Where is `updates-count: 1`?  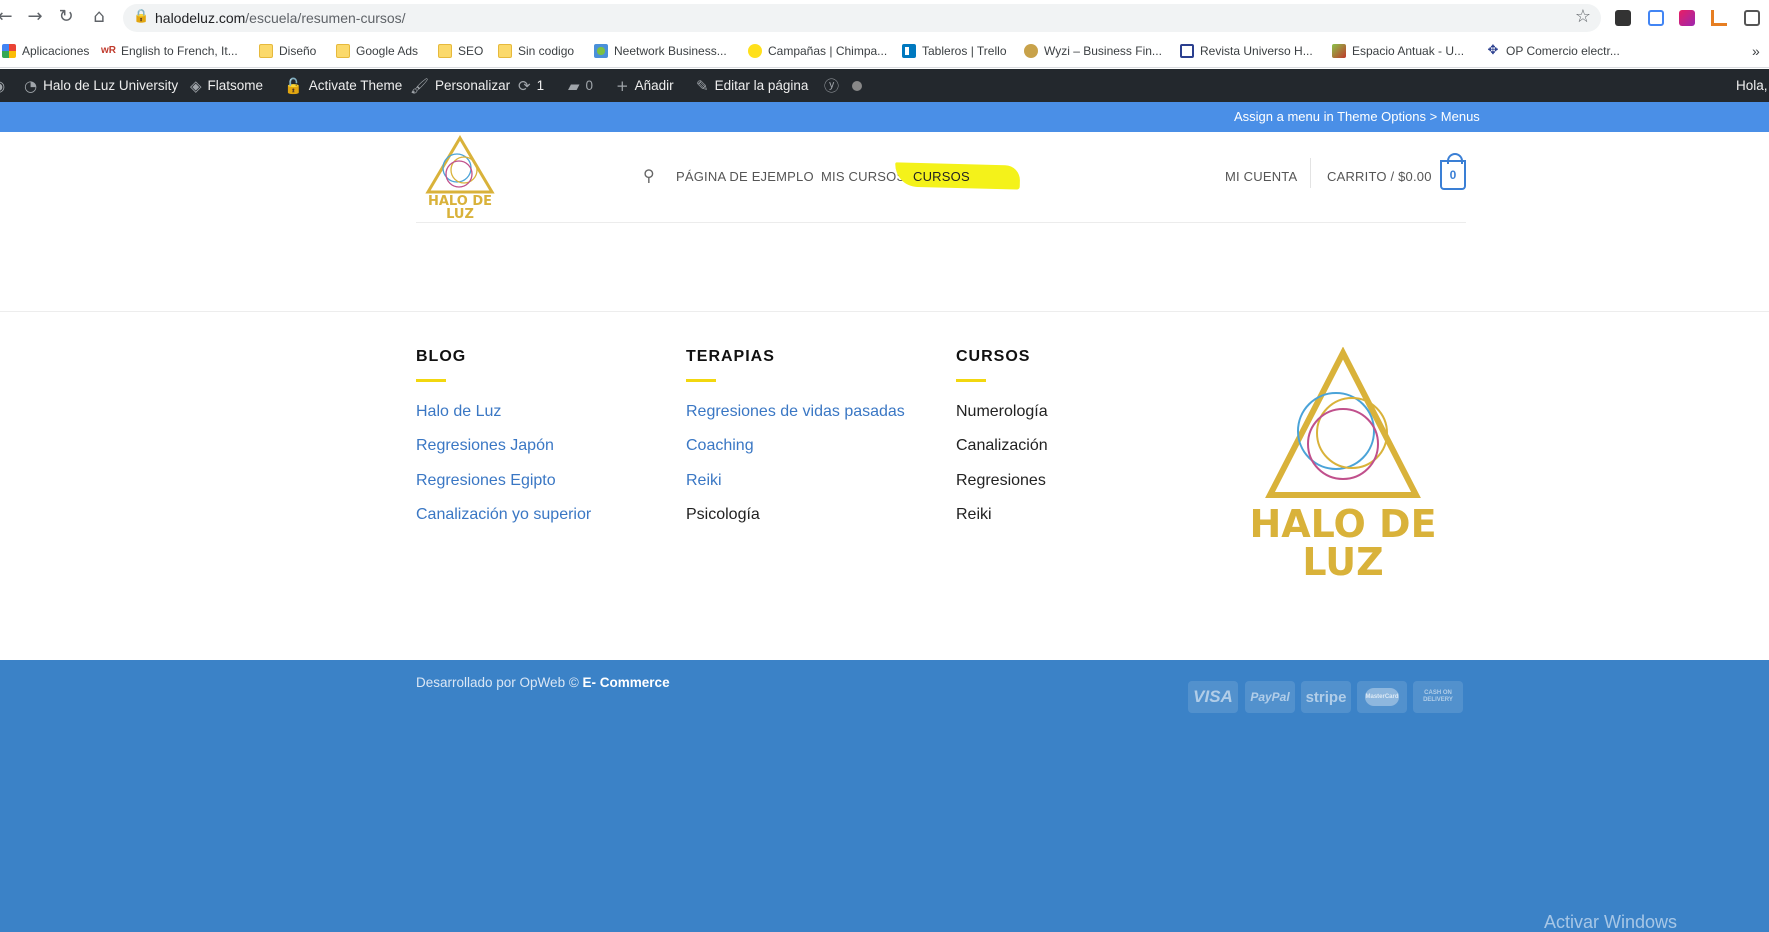 updates-count: 1 is located at coordinates (540, 85).